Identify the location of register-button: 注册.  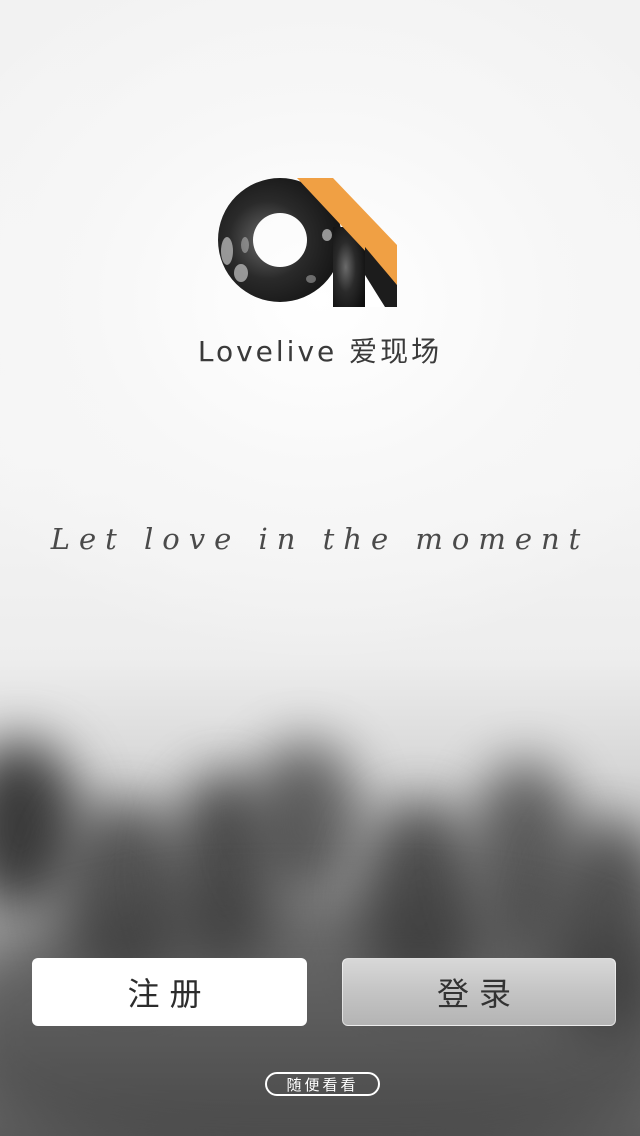
(169, 992).